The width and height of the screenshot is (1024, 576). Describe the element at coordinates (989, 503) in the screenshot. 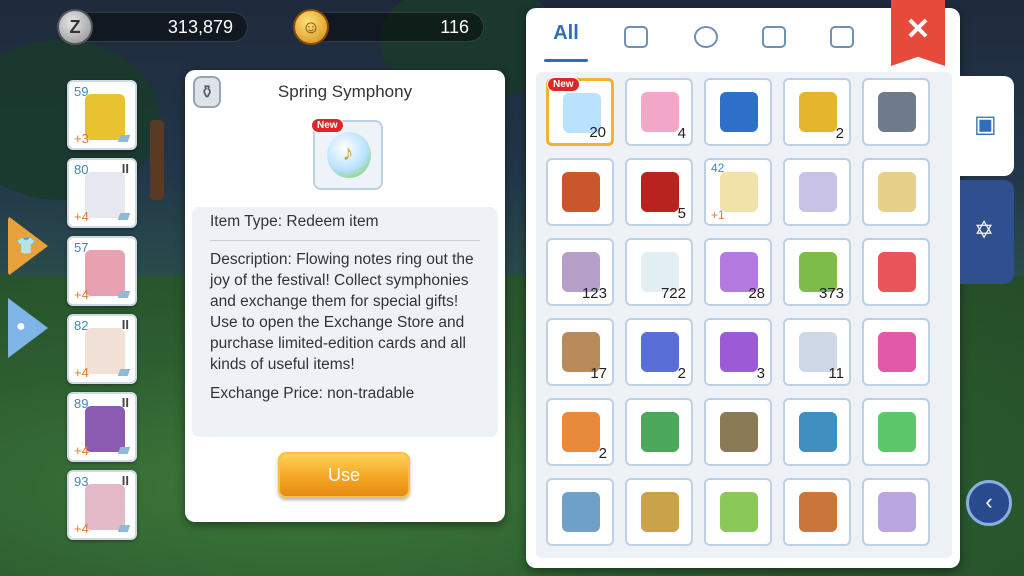

I see `back-button: ‹` at that location.